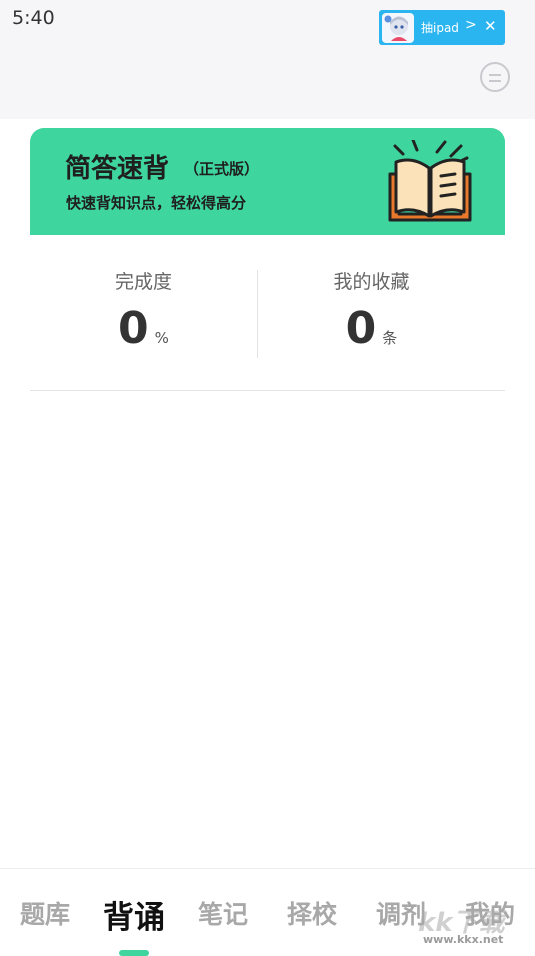  What do you see at coordinates (398, 28) in the screenshot?
I see `ad-avatar` at bounding box center [398, 28].